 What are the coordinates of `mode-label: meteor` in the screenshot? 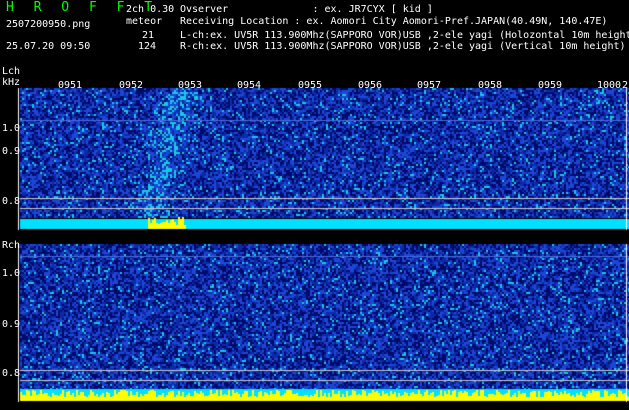 It's located at (144, 21).